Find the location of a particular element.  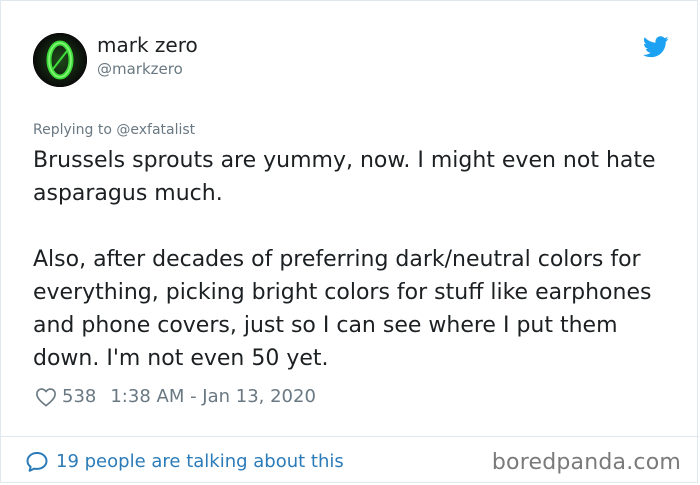

replying-to: Replying to @exfatalist is located at coordinates (114, 130).